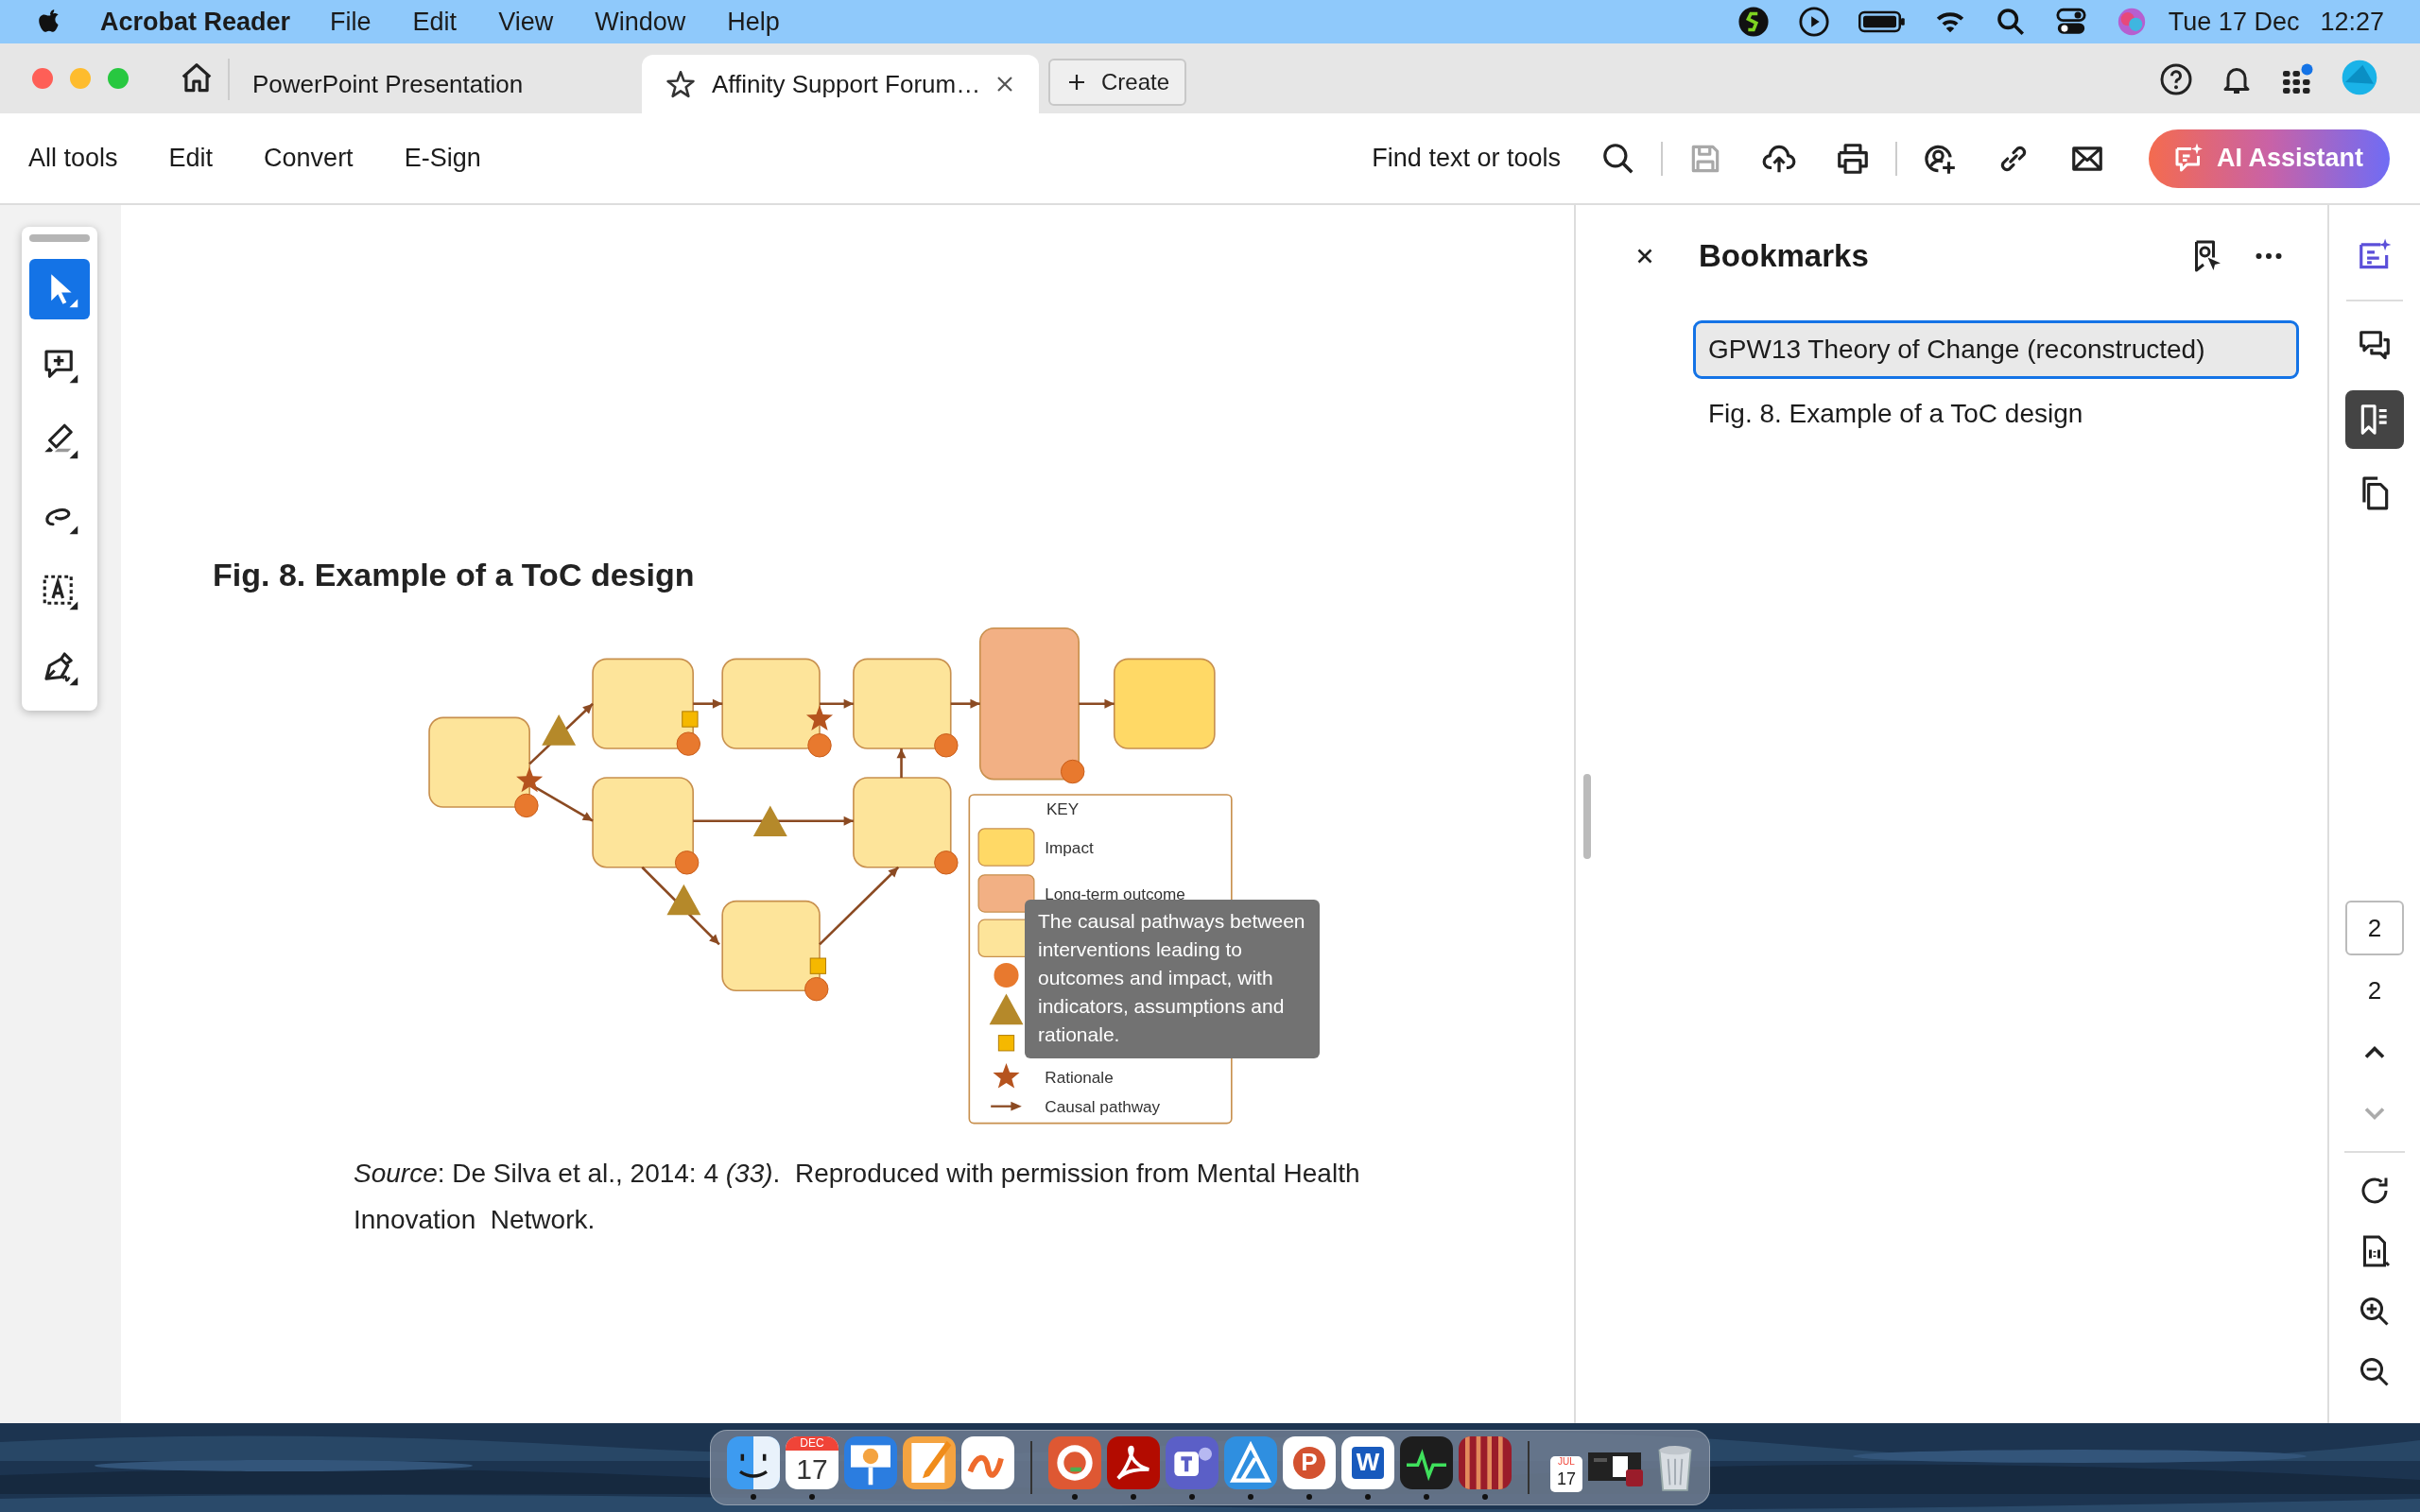 The height and width of the screenshot is (1512, 2420). Describe the element at coordinates (2374, 419) in the screenshot. I see `bookmarks-panel-button` at that location.